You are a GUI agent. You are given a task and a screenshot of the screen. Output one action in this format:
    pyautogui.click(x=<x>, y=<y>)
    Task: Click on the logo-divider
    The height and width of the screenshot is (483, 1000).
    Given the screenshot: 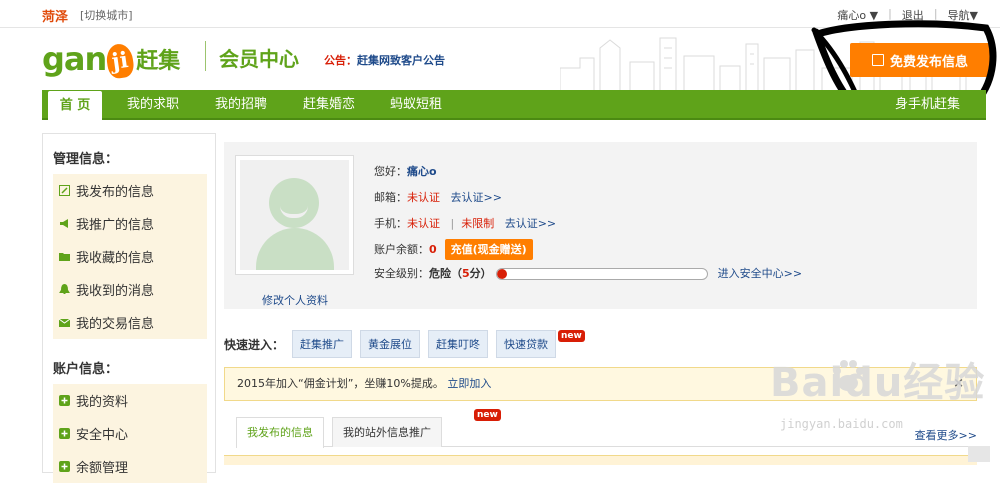 What is the action you would take?
    pyautogui.click(x=205, y=56)
    